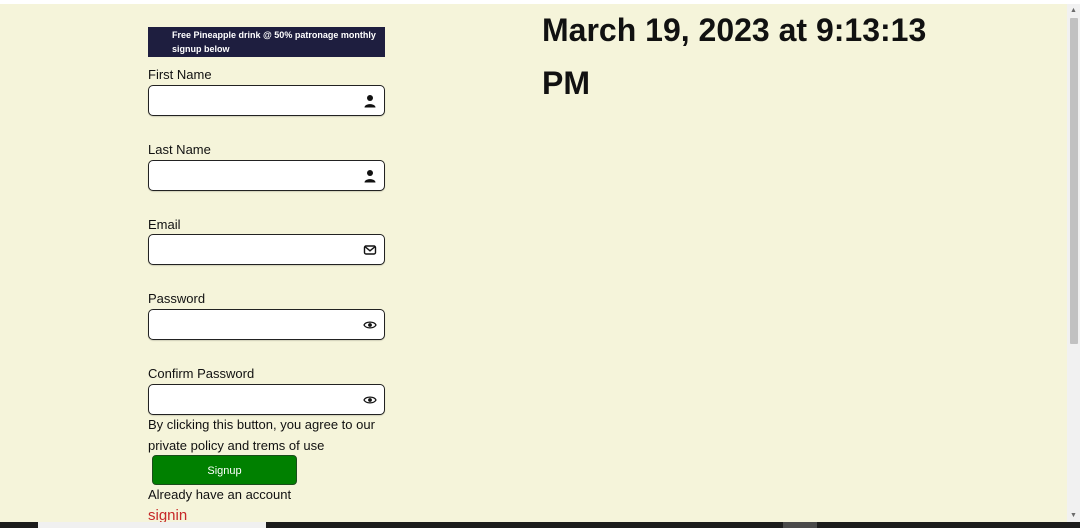 This screenshot has width=1080, height=528. What do you see at coordinates (179, 149) in the screenshot?
I see `last-name-label: Last Name` at bounding box center [179, 149].